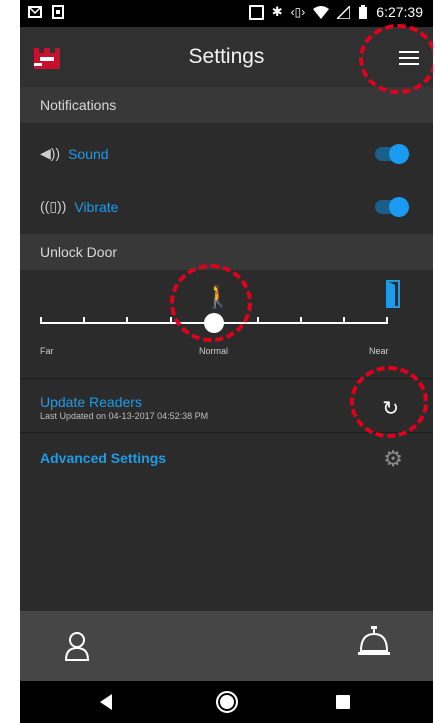 This screenshot has height=723, width=435. Describe the element at coordinates (226, 646) in the screenshot. I see `bottom-nav` at that location.